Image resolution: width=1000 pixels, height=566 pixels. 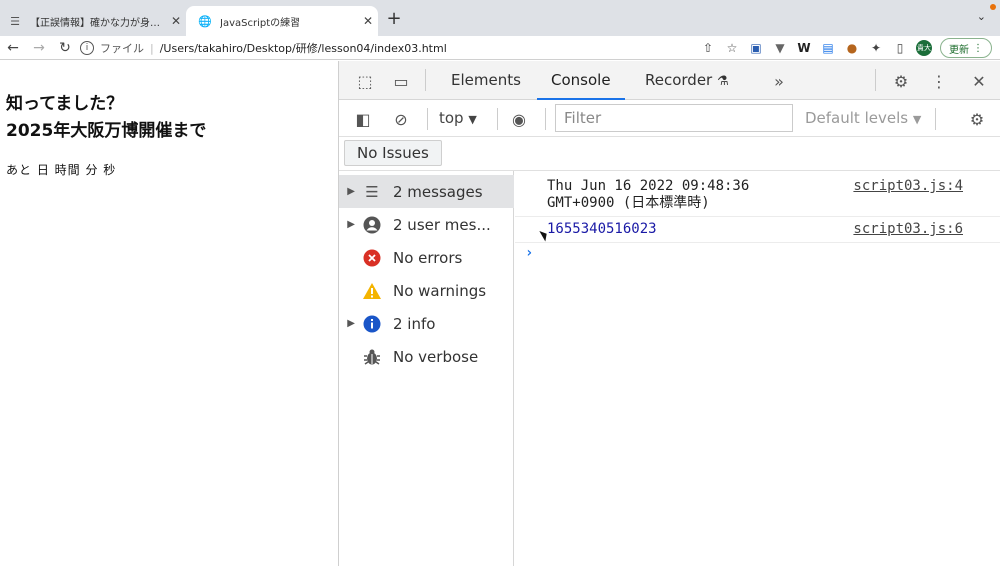 I want to click on console-toolbar: ◧ ⊘ top ▼ ◉ Filter Default levels ▼ ⚙, so click(x=669, y=118).